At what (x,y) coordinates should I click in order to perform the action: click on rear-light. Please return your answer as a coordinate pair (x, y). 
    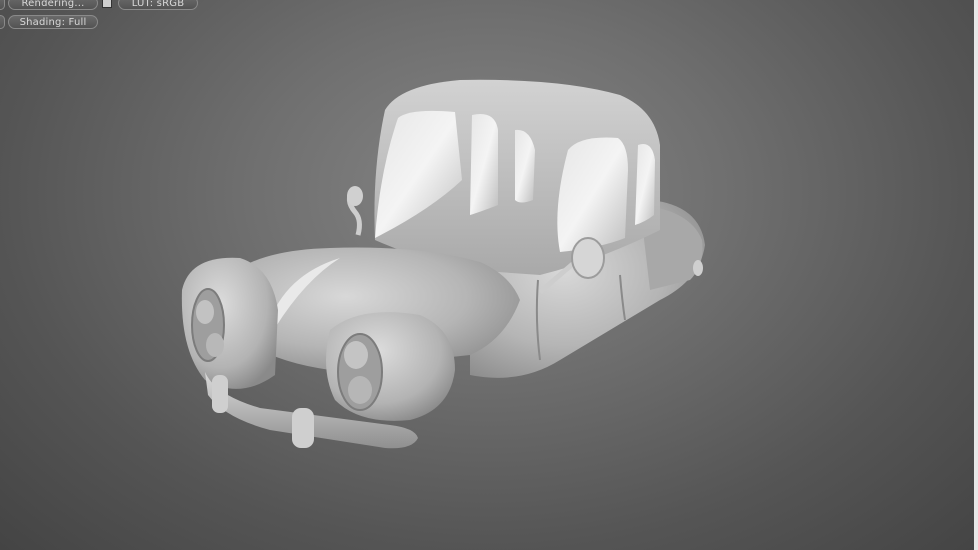
    Looking at the image, I should click on (698, 268).